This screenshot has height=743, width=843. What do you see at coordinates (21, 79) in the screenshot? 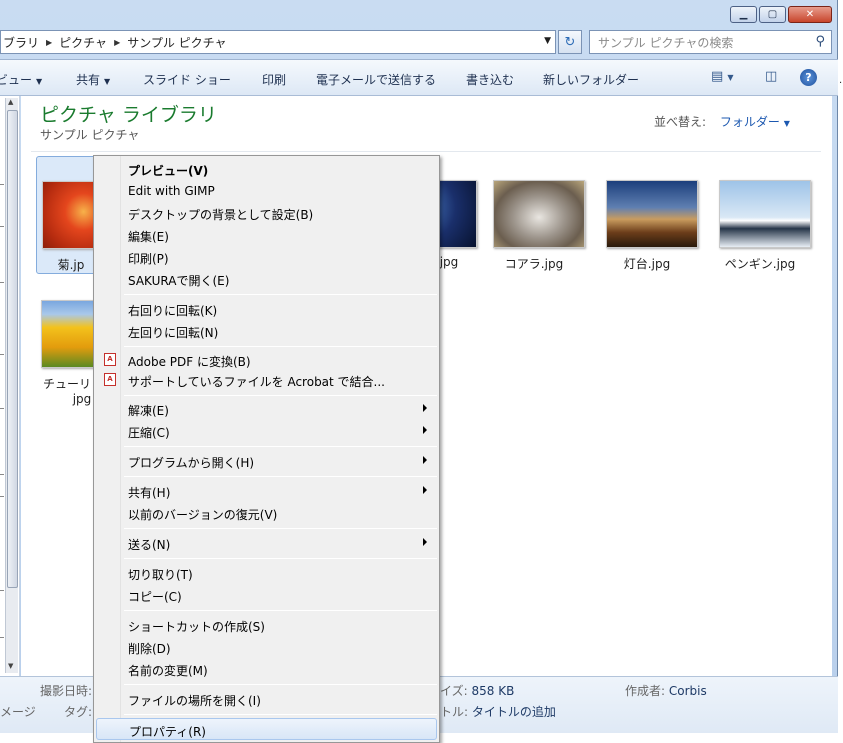
I see `view-menu: ビュー ▼` at bounding box center [21, 79].